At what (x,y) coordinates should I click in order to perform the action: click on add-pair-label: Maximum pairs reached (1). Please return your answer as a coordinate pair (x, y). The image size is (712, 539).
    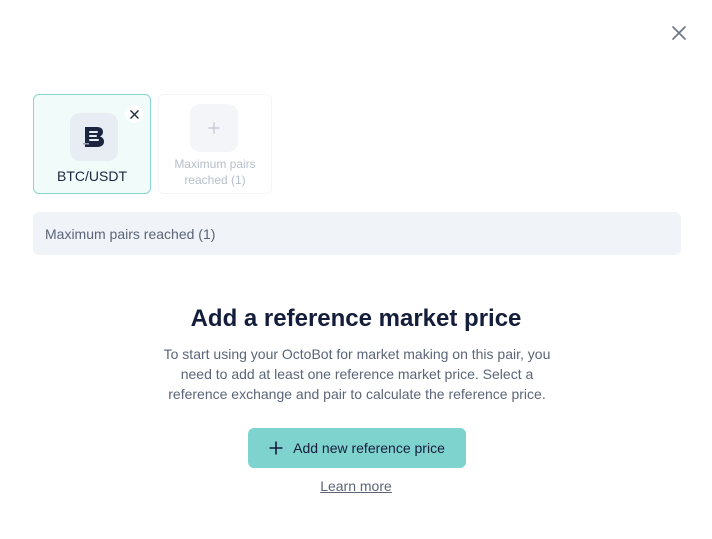
    Looking at the image, I should click on (215, 172).